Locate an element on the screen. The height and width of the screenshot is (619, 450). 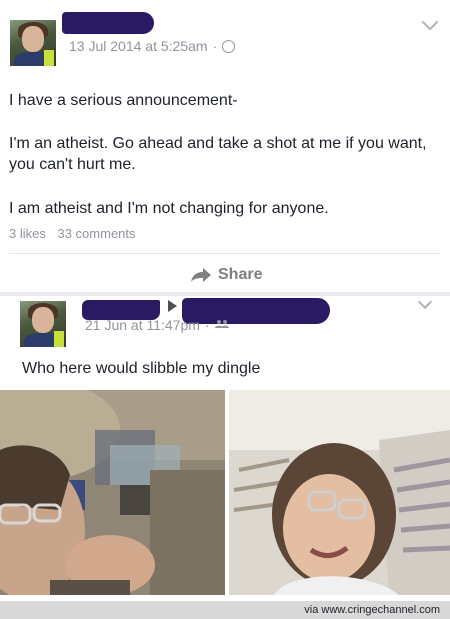
post-stats: 3 likes 33 comments is located at coordinates (72, 233).